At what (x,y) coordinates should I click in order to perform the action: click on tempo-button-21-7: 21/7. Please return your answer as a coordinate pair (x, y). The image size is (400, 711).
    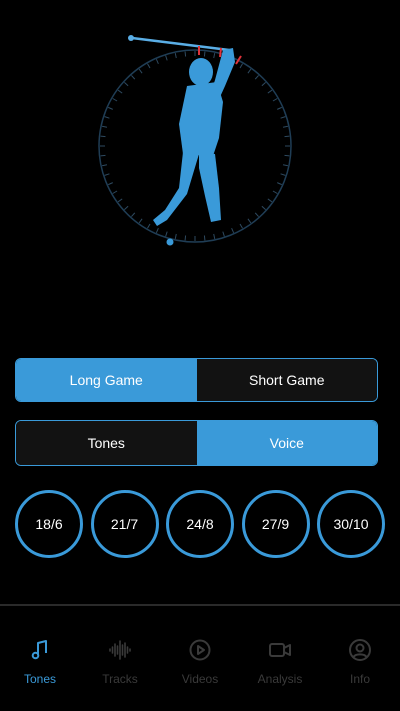
    Looking at the image, I should click on (124, 524).